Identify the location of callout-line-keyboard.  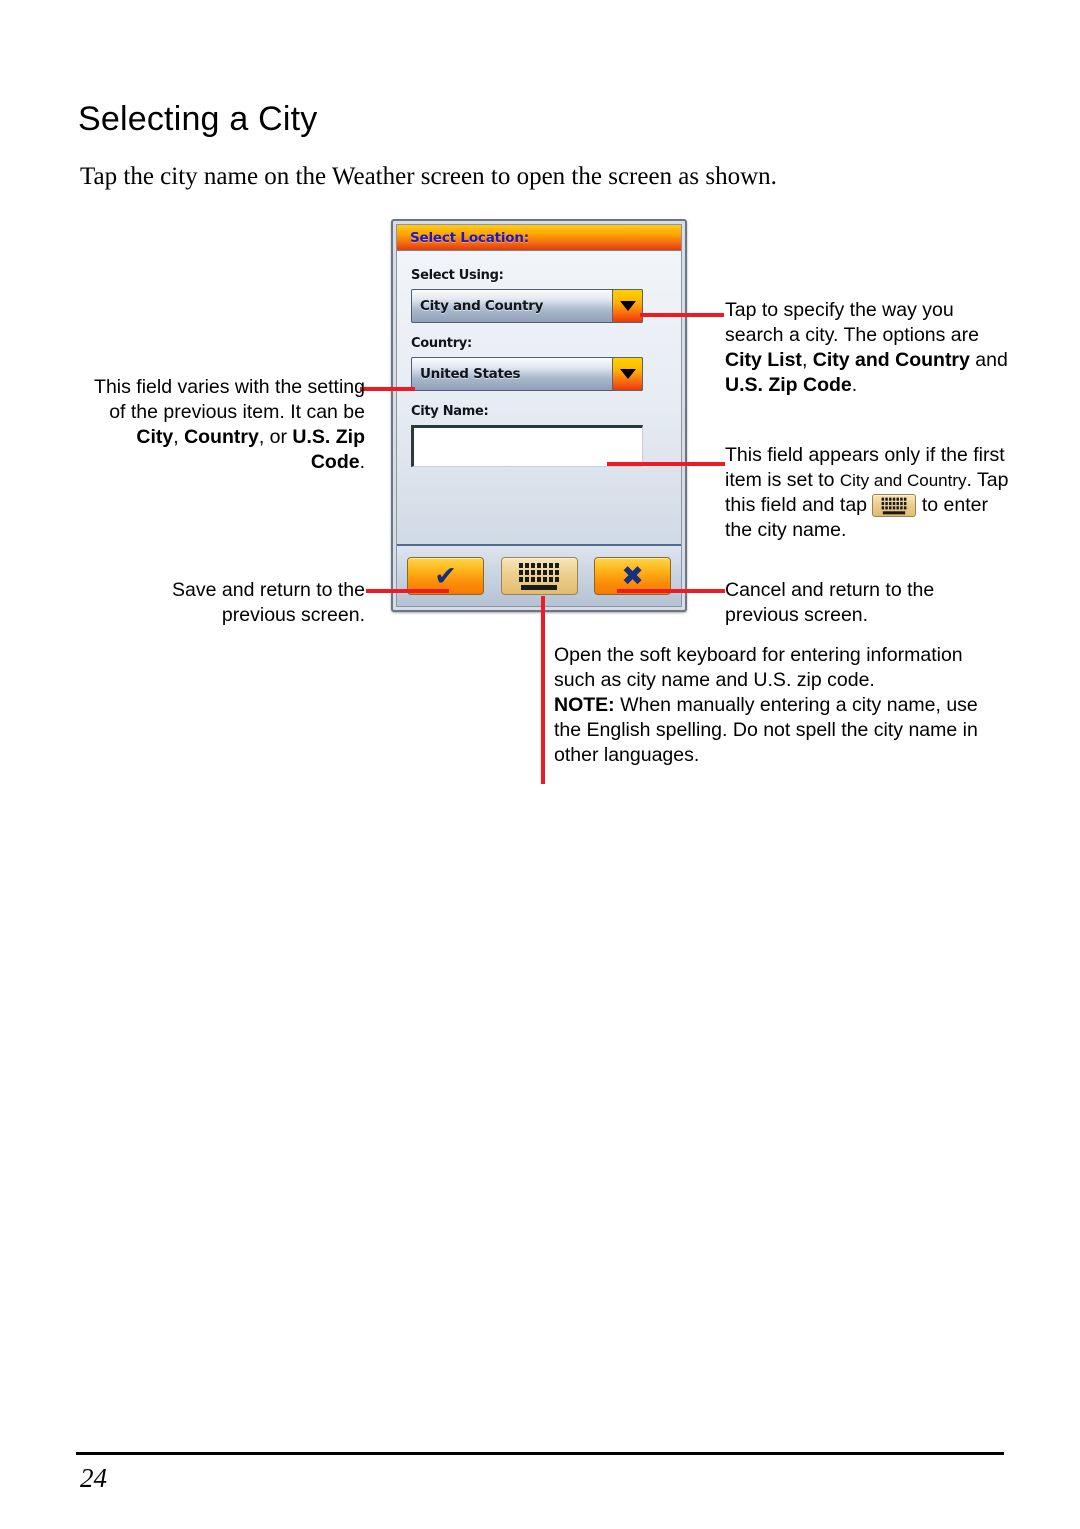
(543, 690).